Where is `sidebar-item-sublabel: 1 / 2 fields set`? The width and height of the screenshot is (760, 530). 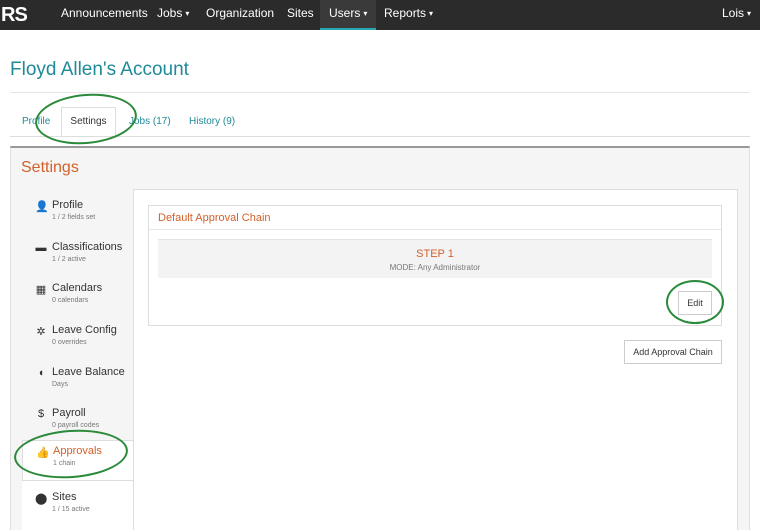 sidebar-item-sublabel: 1 / 2 fields set is located at coordinates (74, 217).